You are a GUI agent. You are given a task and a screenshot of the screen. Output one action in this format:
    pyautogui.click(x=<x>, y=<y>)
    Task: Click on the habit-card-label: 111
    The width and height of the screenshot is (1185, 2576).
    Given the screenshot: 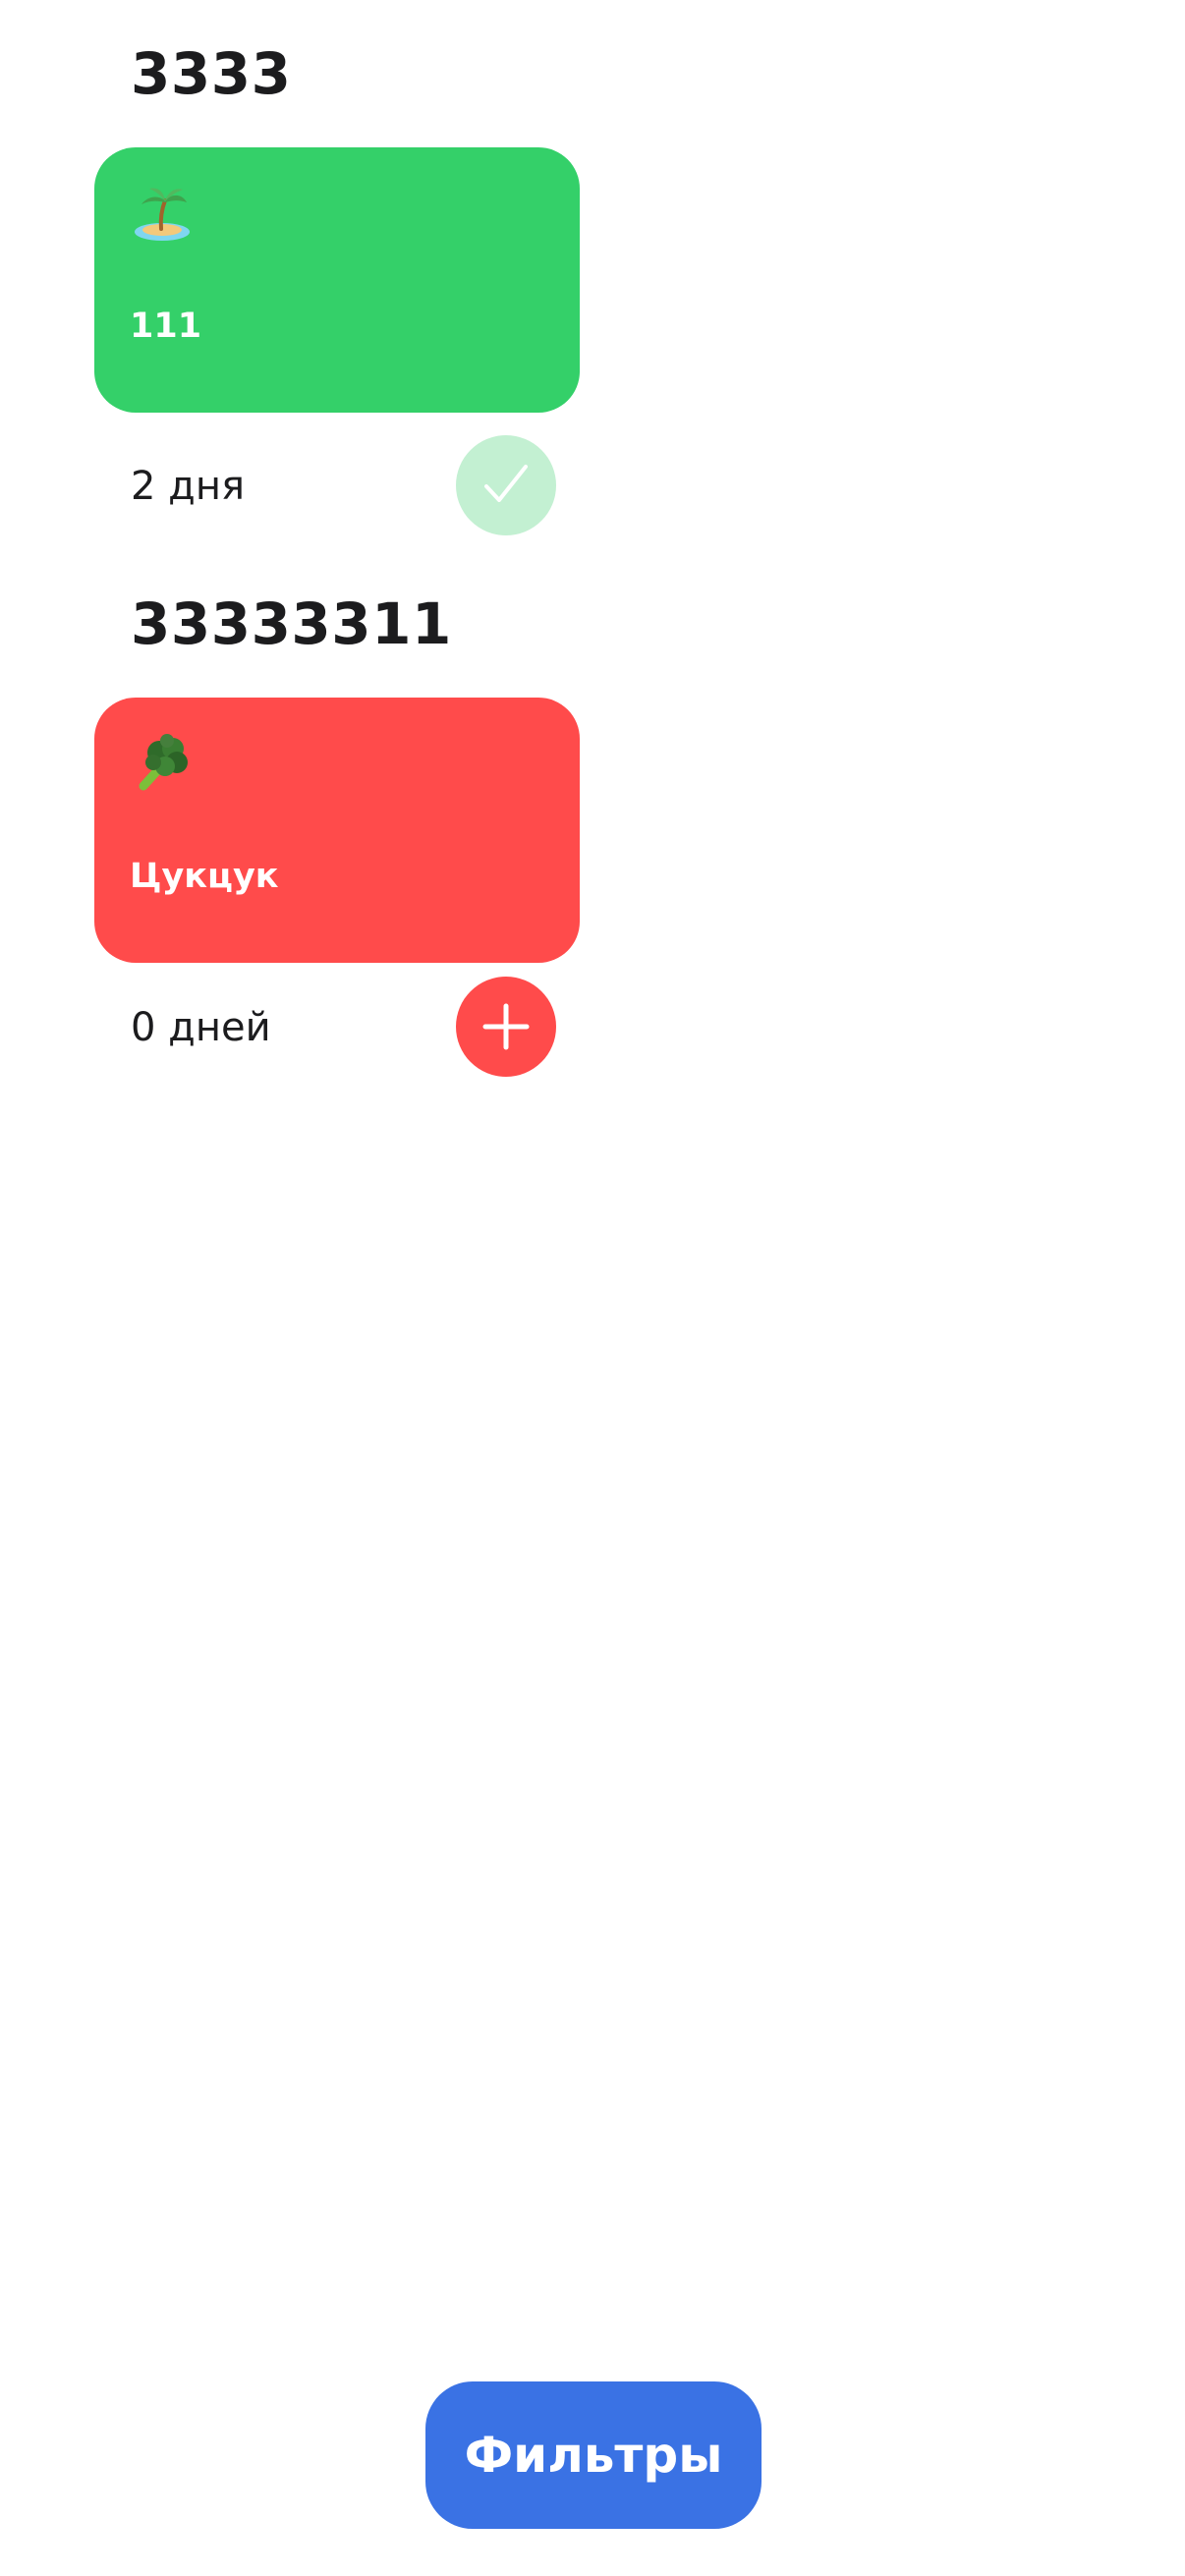 What is the action you would take?
    pyautogui.click(x=166, y=326)
    